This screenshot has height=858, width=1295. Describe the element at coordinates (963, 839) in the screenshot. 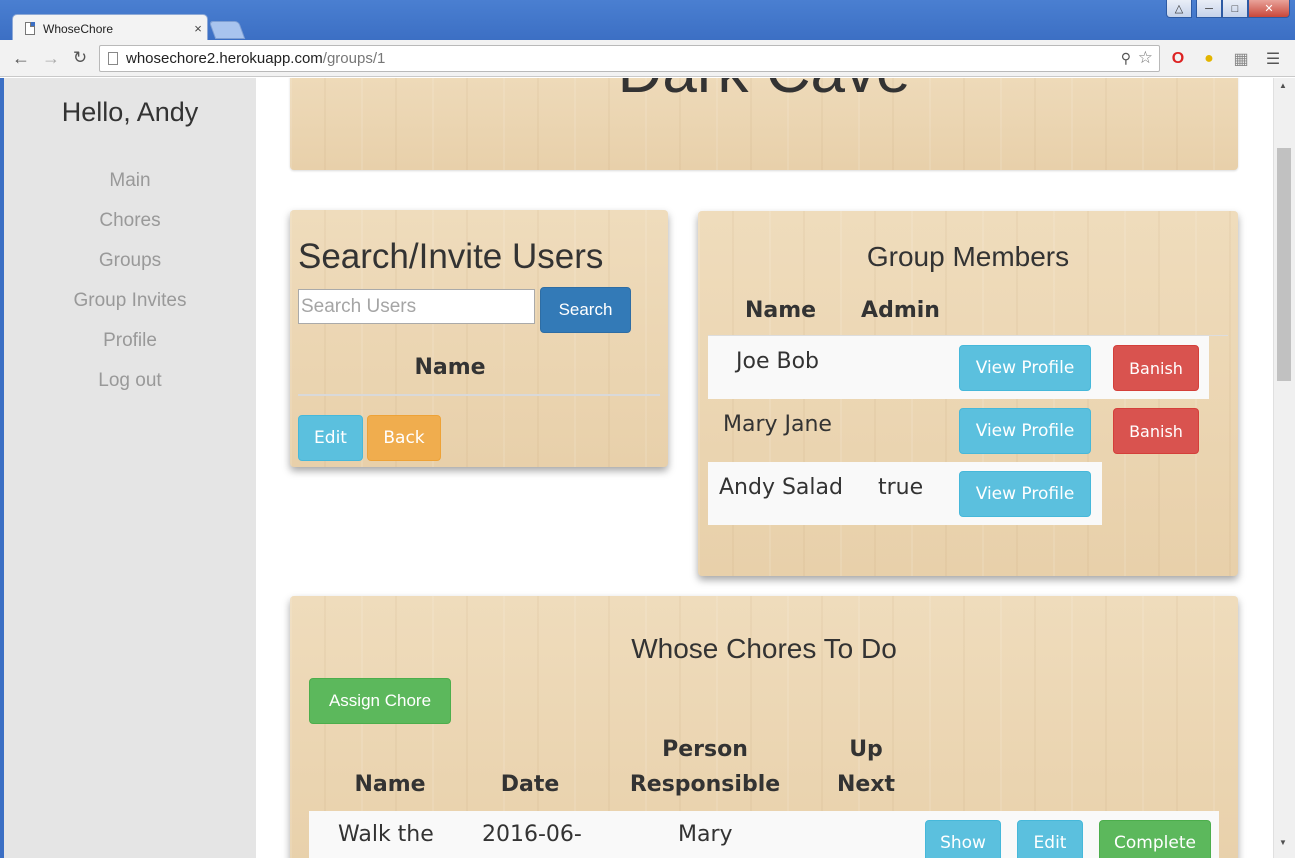

I see `show-button: Show` at that location.